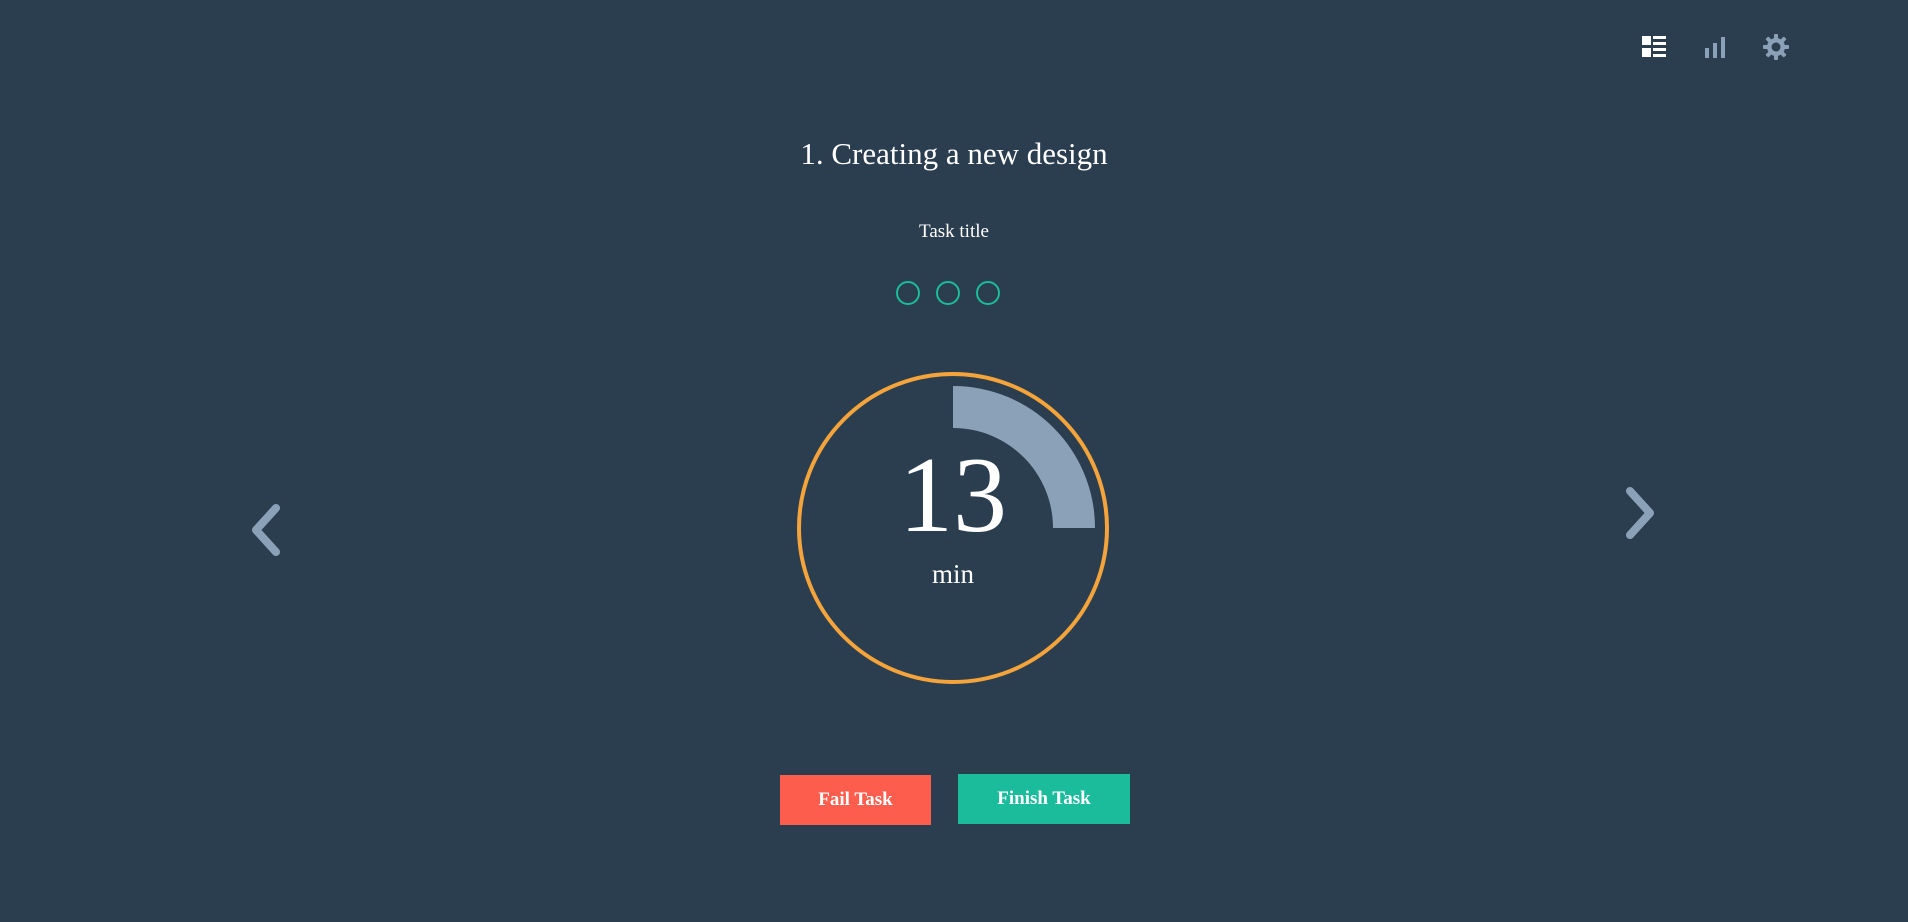 This screenshot has height=922, width=1908. I want to click on chevron-right-icon, so click(1640, 513).